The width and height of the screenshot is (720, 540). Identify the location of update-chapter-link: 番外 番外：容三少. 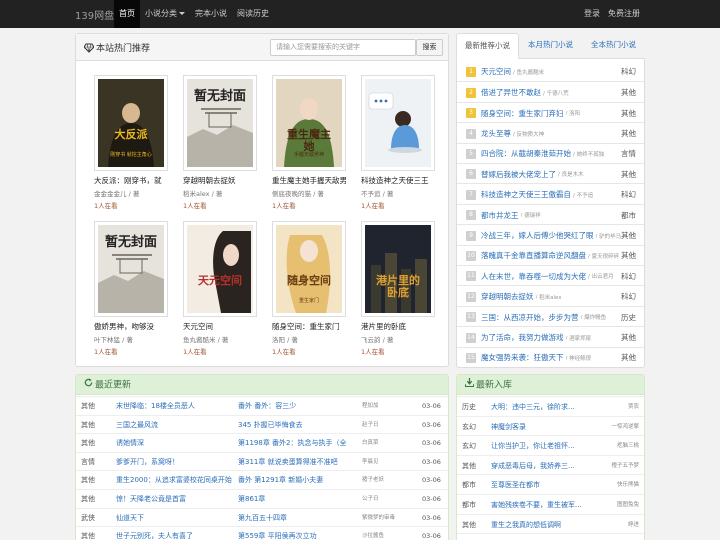
(298, 406).